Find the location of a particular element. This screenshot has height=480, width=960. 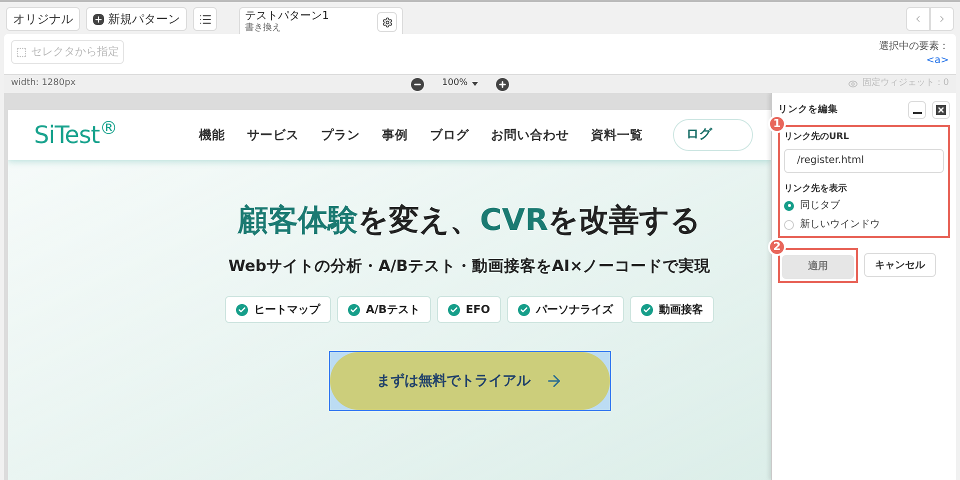

list-button is located at coordinates (205, 19).